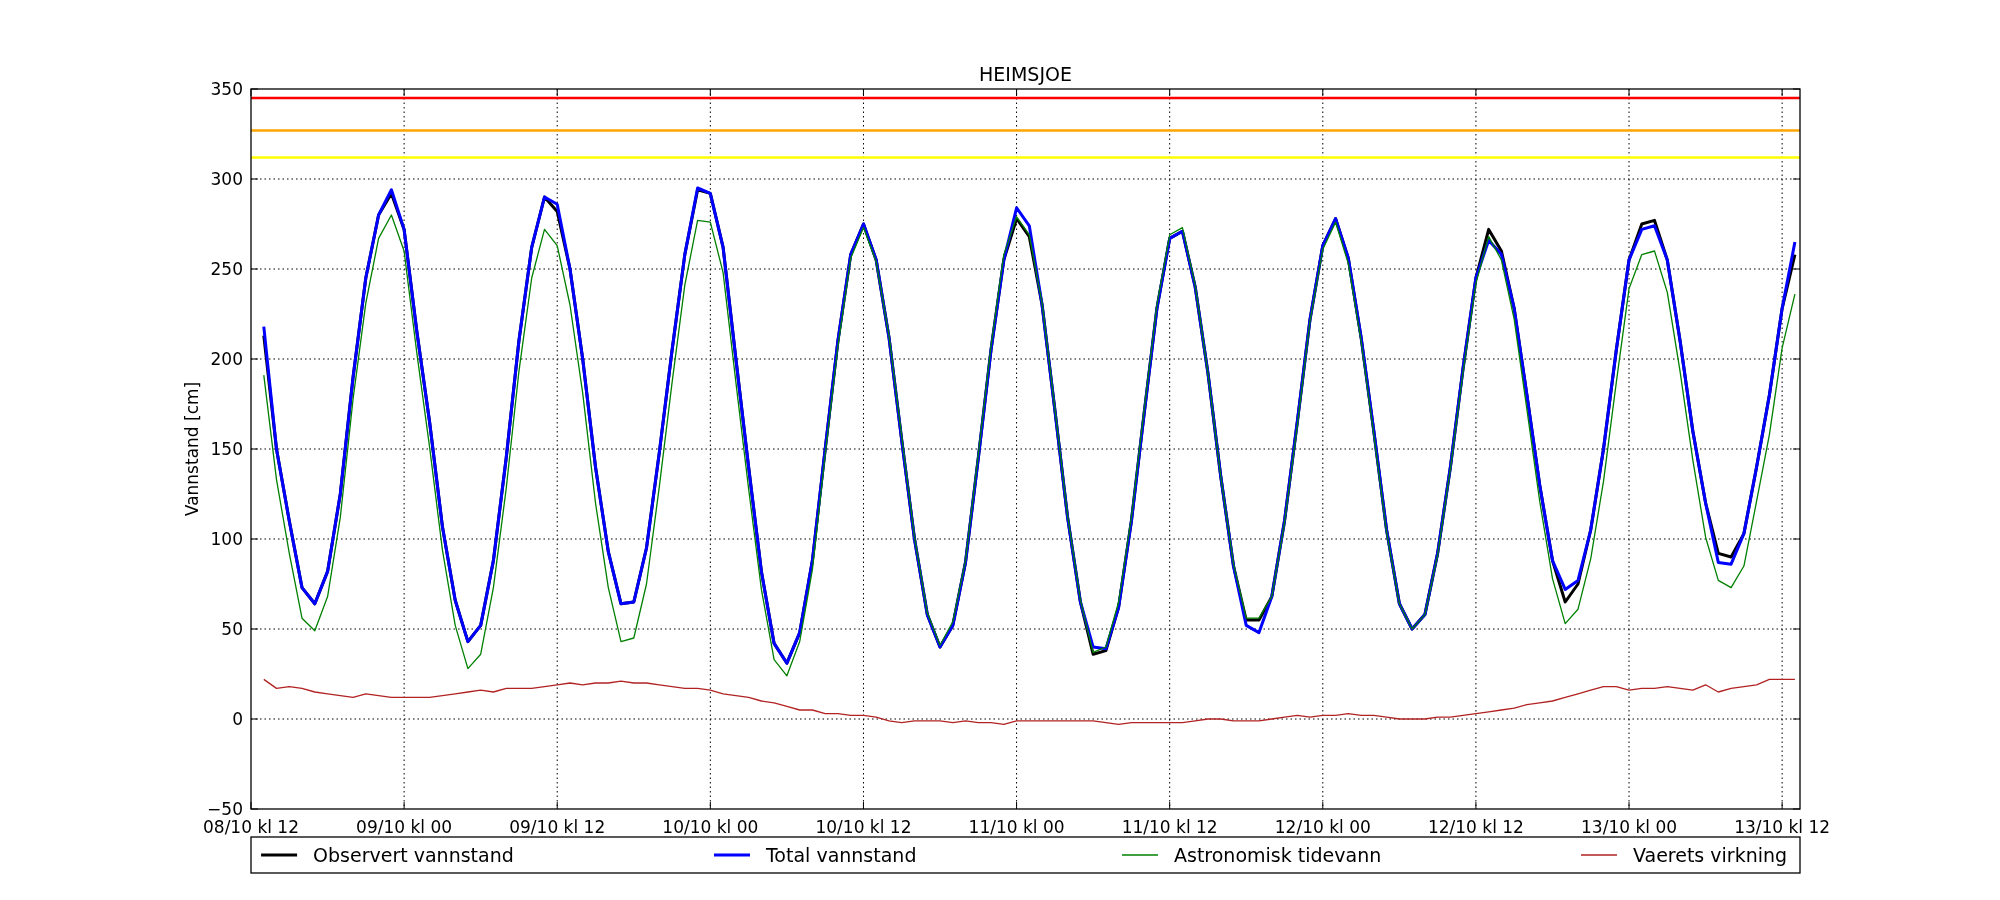 The image size is (2000, 900). Describe the element at coordinates (1475, 827) in the screenshot. I see `x-tick-label: 12/10 kl 12` at that location.